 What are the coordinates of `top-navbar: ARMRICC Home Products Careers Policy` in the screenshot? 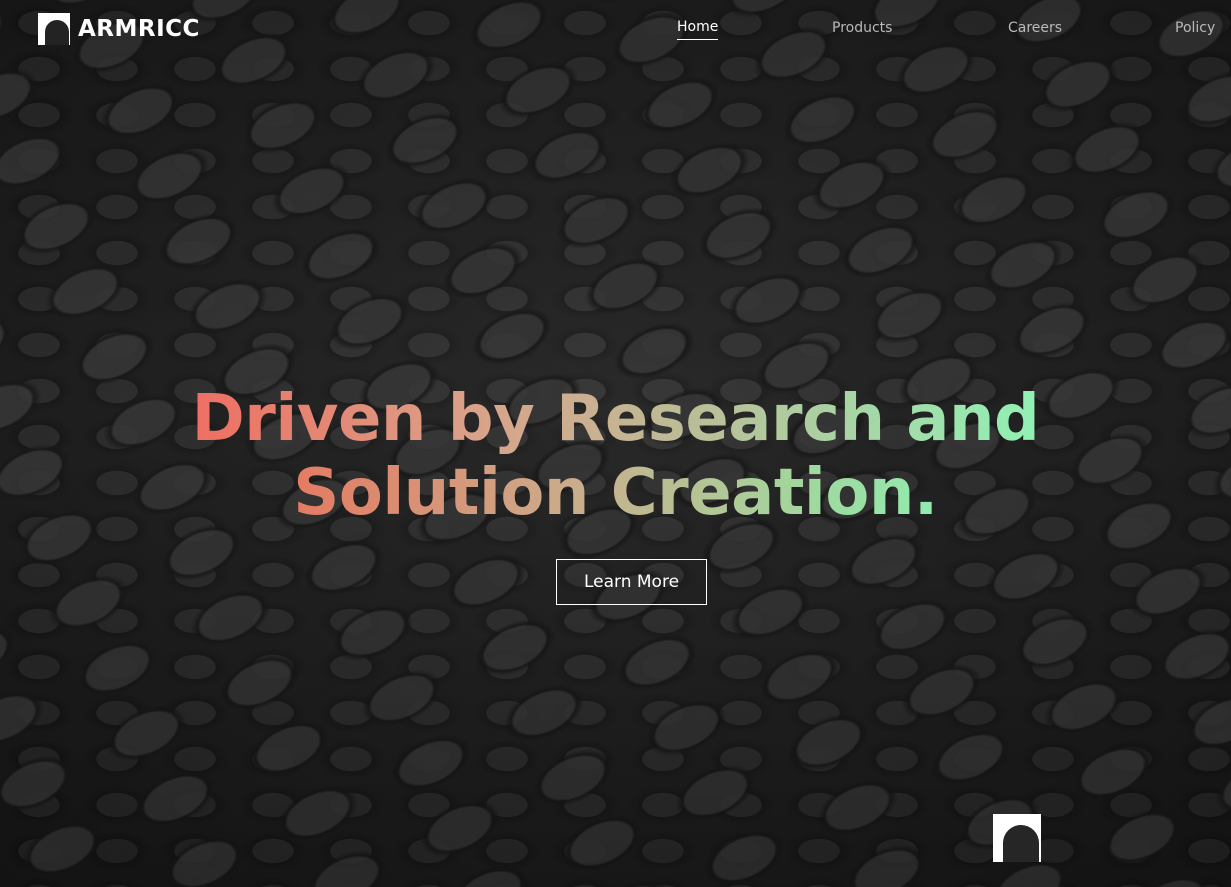 It's located at (615, 31).